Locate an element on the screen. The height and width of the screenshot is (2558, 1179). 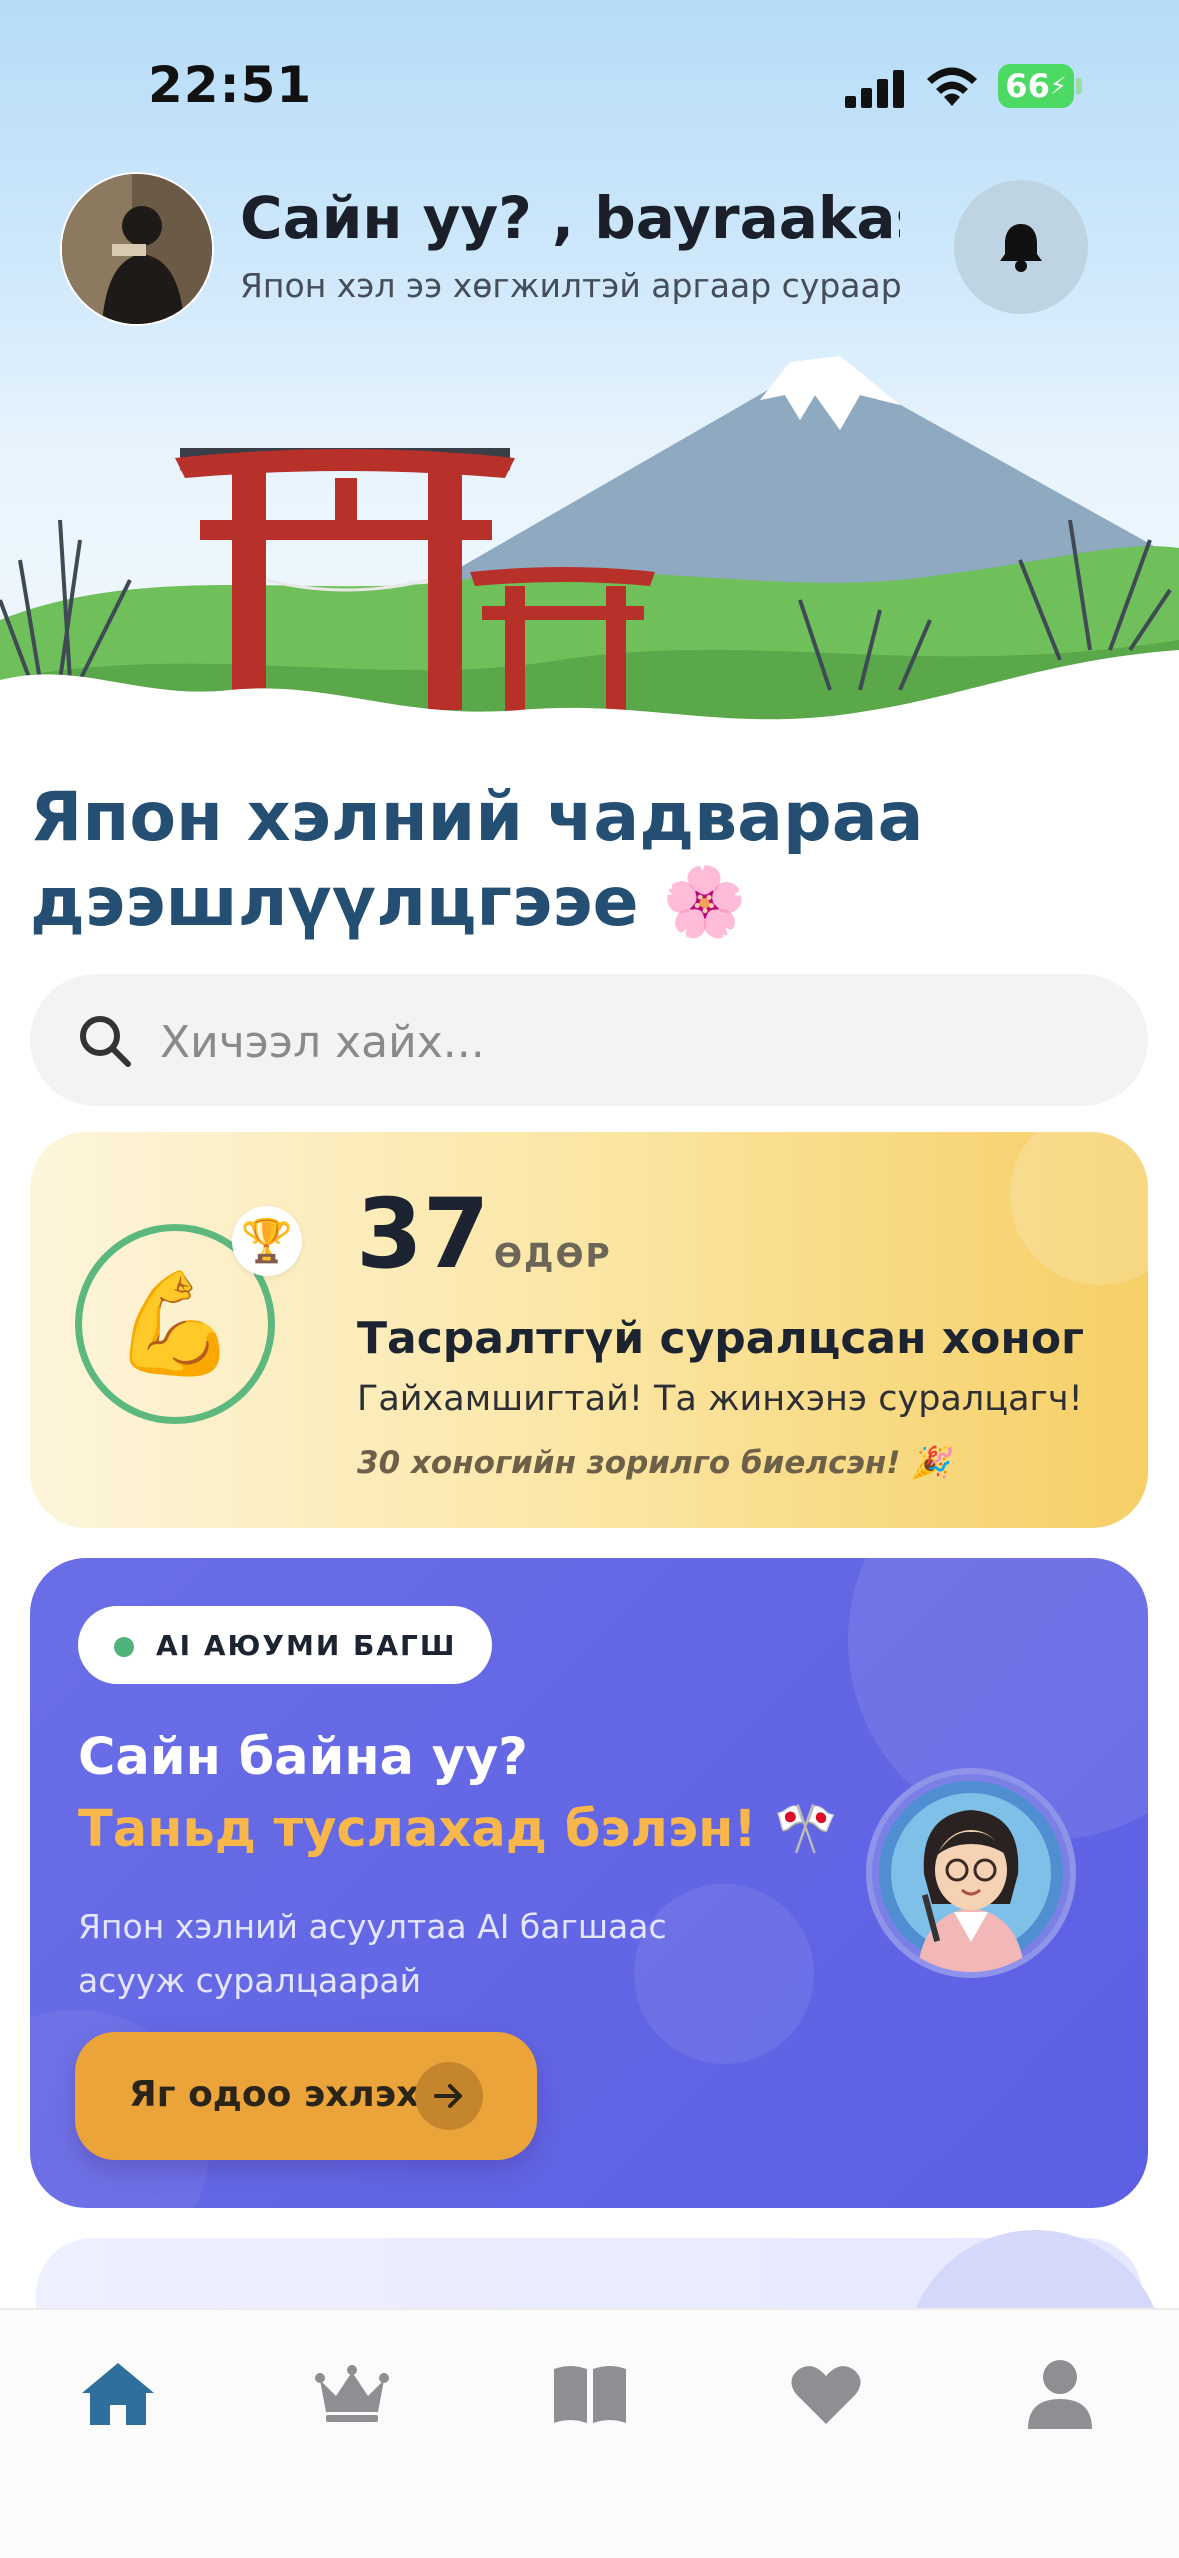
battery-tip is located at coordinates (1079, 86).